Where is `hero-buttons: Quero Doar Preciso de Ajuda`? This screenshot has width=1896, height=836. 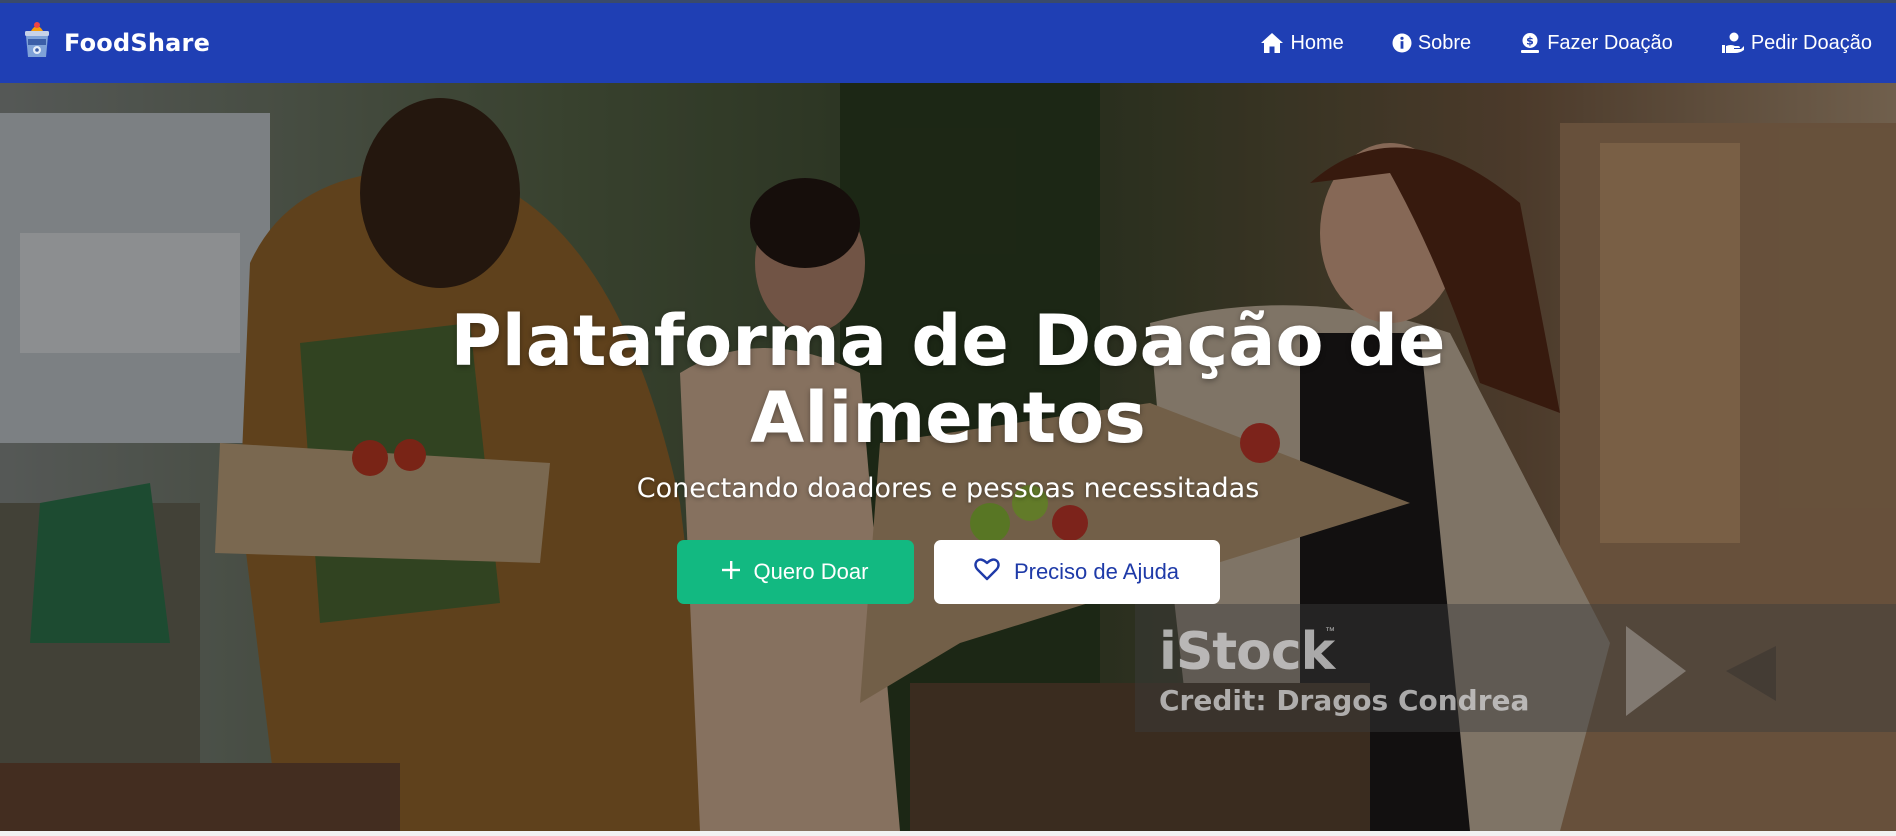 hero-buttons: Quero Doar Preciso de Ajuda is located at coordinates (948, 572).